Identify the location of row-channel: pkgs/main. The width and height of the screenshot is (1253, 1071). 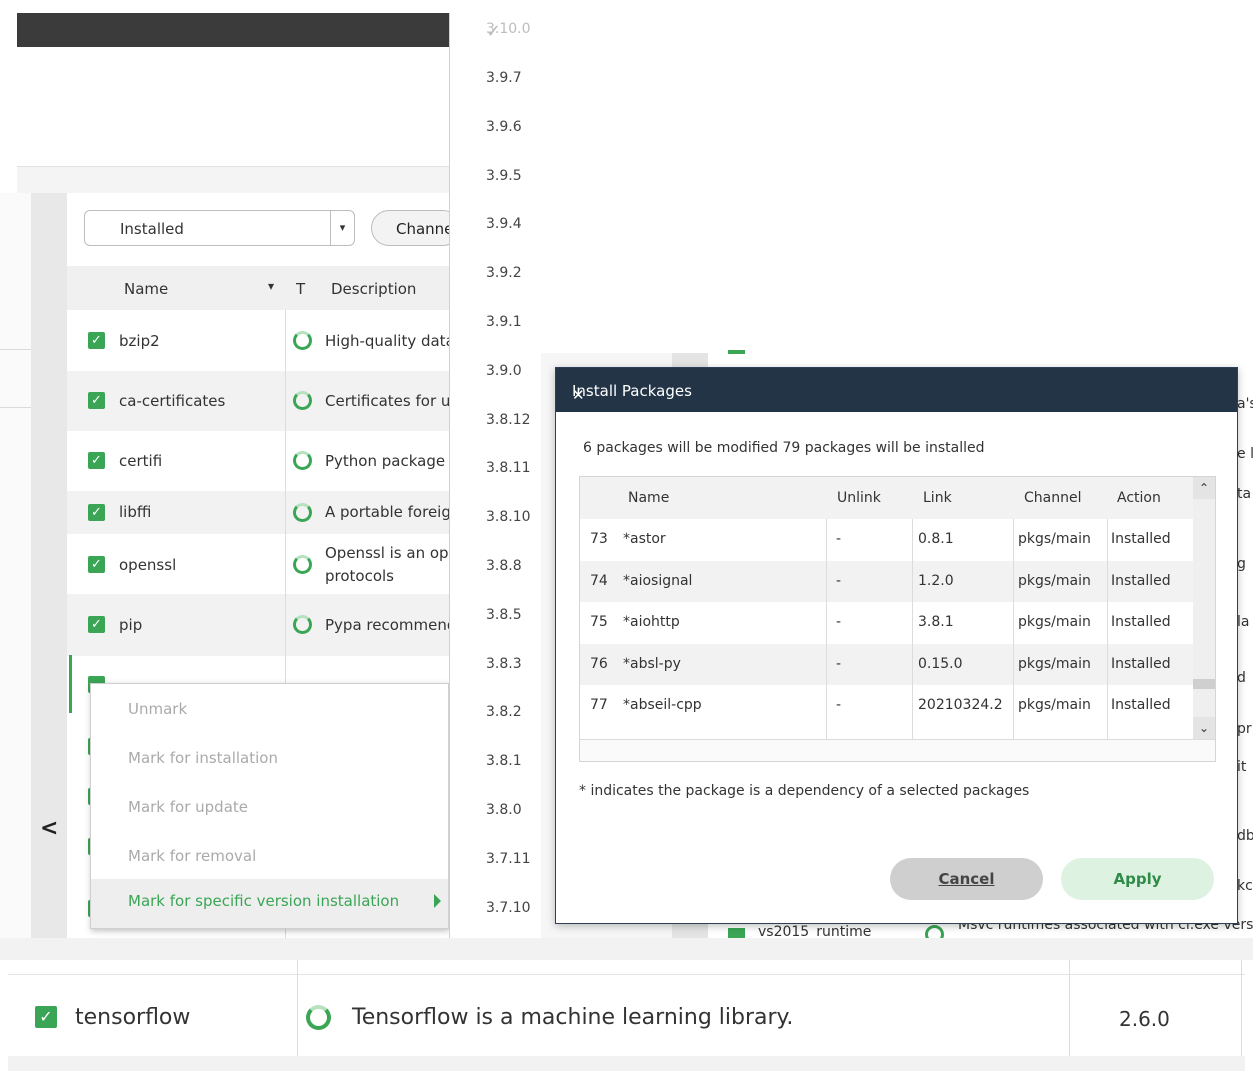
(1054, 539).